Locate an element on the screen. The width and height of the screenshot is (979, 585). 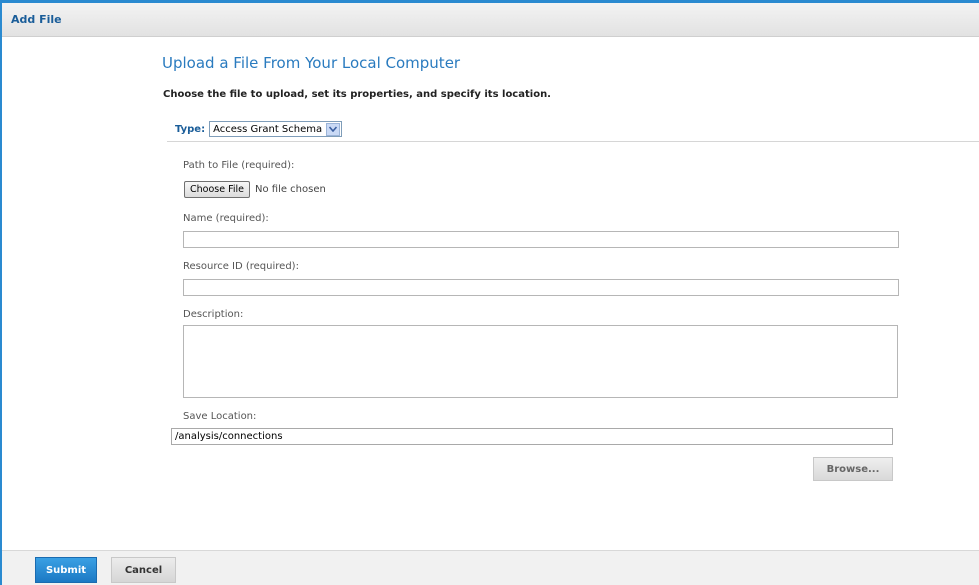
type-row: Type: Access Grant Schema is located at coordinates (259, 129).